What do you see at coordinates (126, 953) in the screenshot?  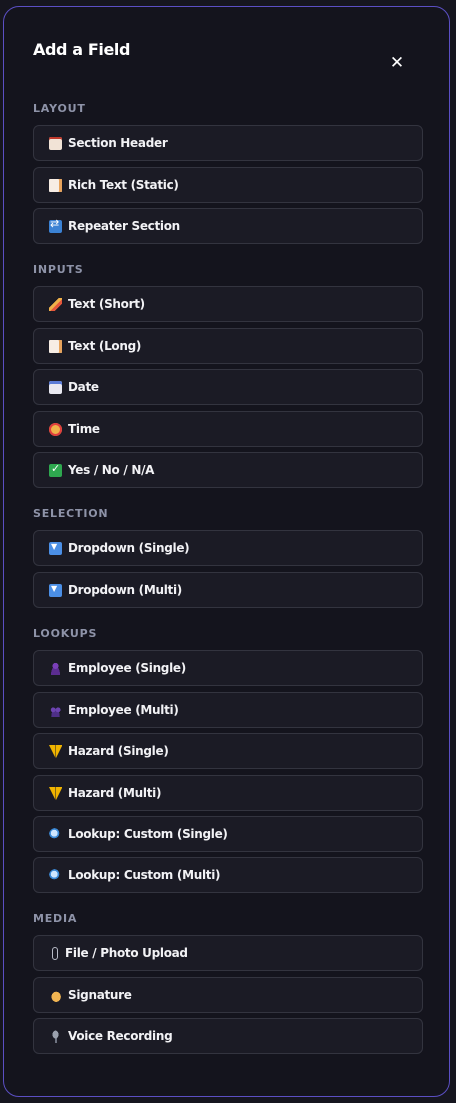 I see `field-label: File / Photo Upload` at bounding box center [126, 953].